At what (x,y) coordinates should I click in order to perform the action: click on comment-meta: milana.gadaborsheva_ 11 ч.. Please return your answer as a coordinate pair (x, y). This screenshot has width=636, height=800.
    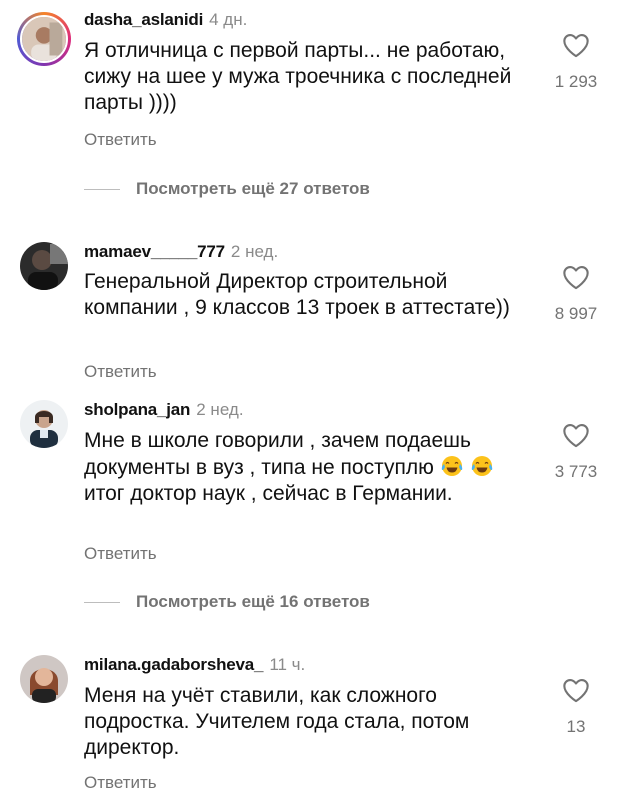
    Looking at the image, I should click on (194, 665).